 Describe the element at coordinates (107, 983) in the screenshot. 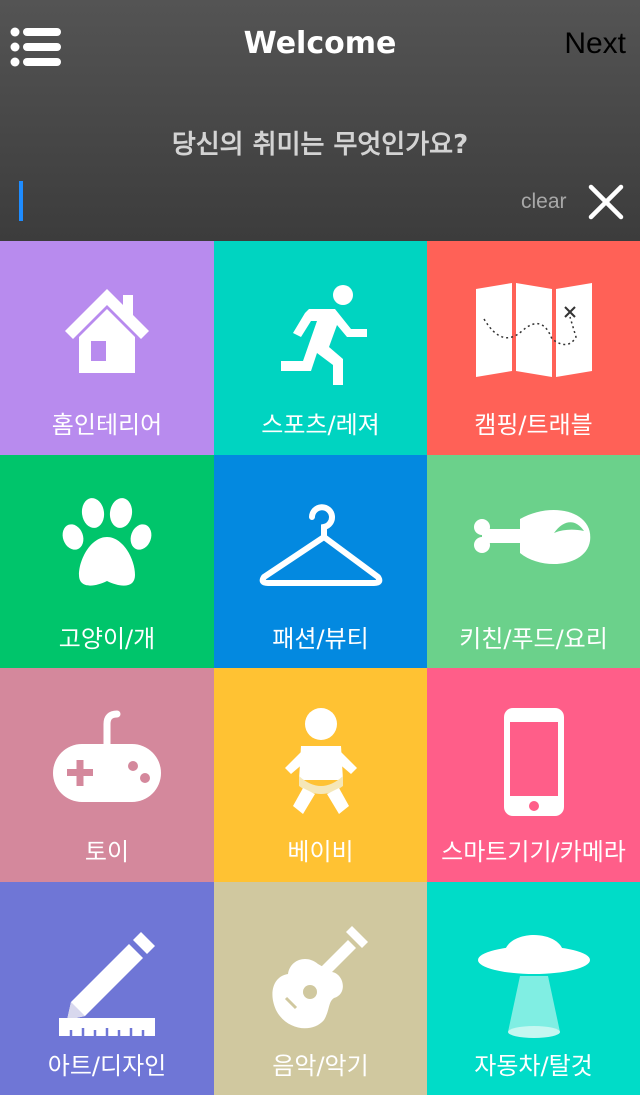

I see `pencil-ruler-icon` at that location.